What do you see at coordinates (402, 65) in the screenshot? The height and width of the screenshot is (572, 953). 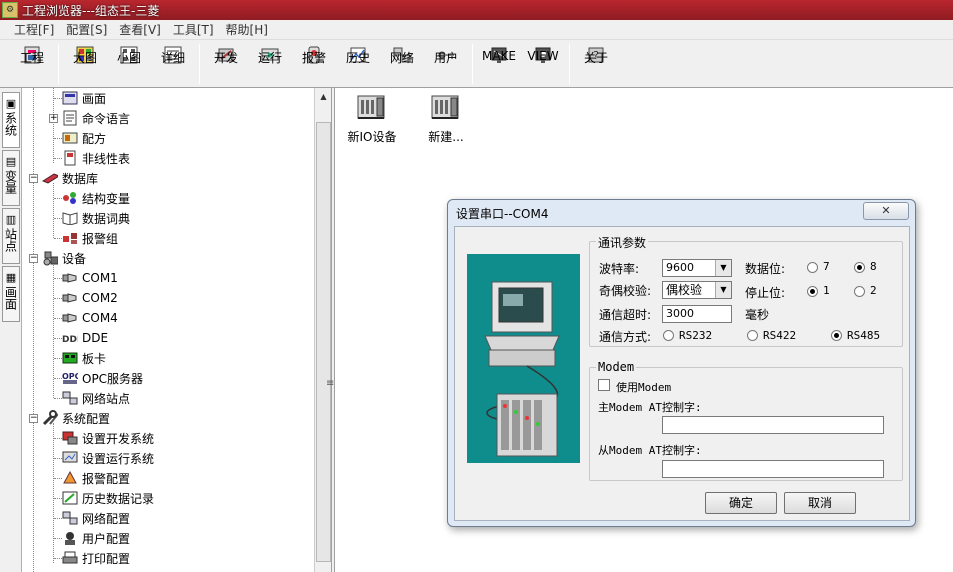 I see `toolbar-network-button: 网络` at bounding box center [402, 65].